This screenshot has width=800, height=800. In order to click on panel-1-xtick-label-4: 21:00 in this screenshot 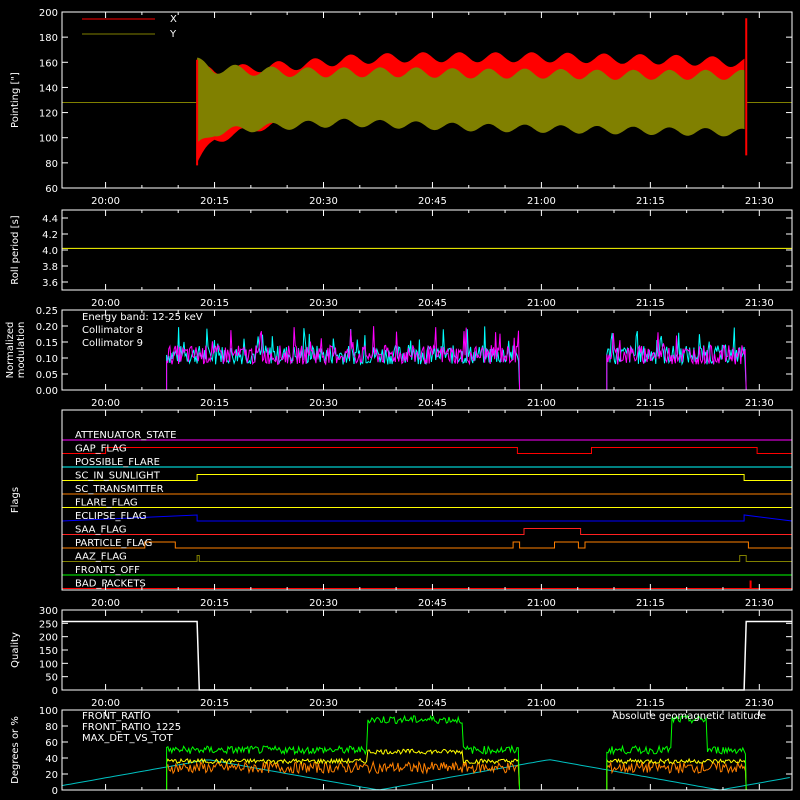, I will do `click(541, 201)`.